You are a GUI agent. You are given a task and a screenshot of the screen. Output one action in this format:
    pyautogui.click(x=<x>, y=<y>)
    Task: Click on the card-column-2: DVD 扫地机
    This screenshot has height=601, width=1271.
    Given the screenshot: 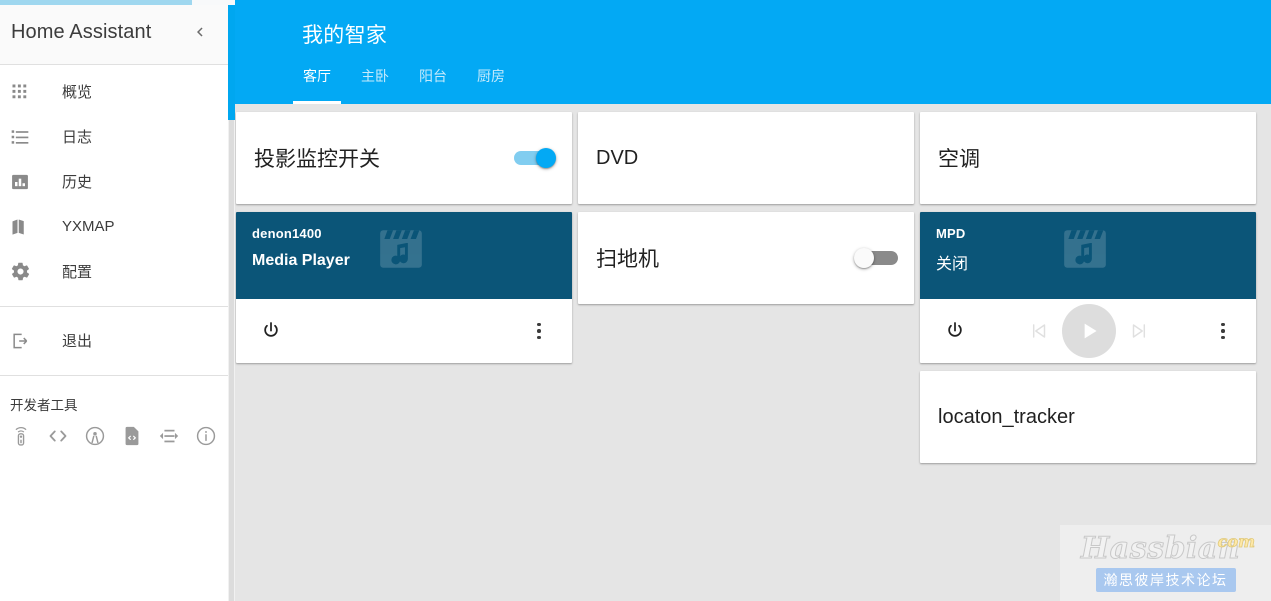 What is the action you would take?
    pyautogui.click(x=746, y=208)
    